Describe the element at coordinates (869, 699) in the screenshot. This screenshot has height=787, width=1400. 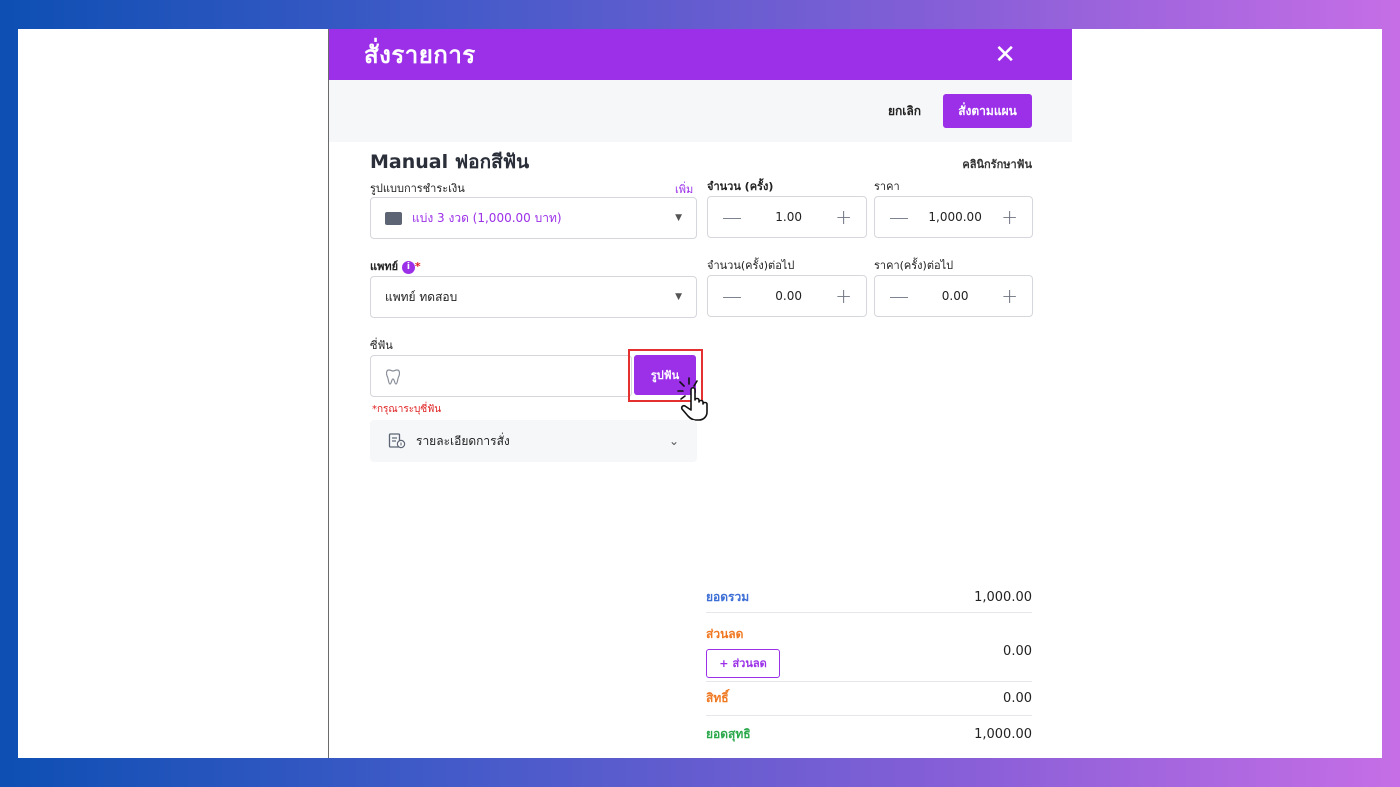
I see `privilege-row: สิทธิ์ 0.00` at that location.